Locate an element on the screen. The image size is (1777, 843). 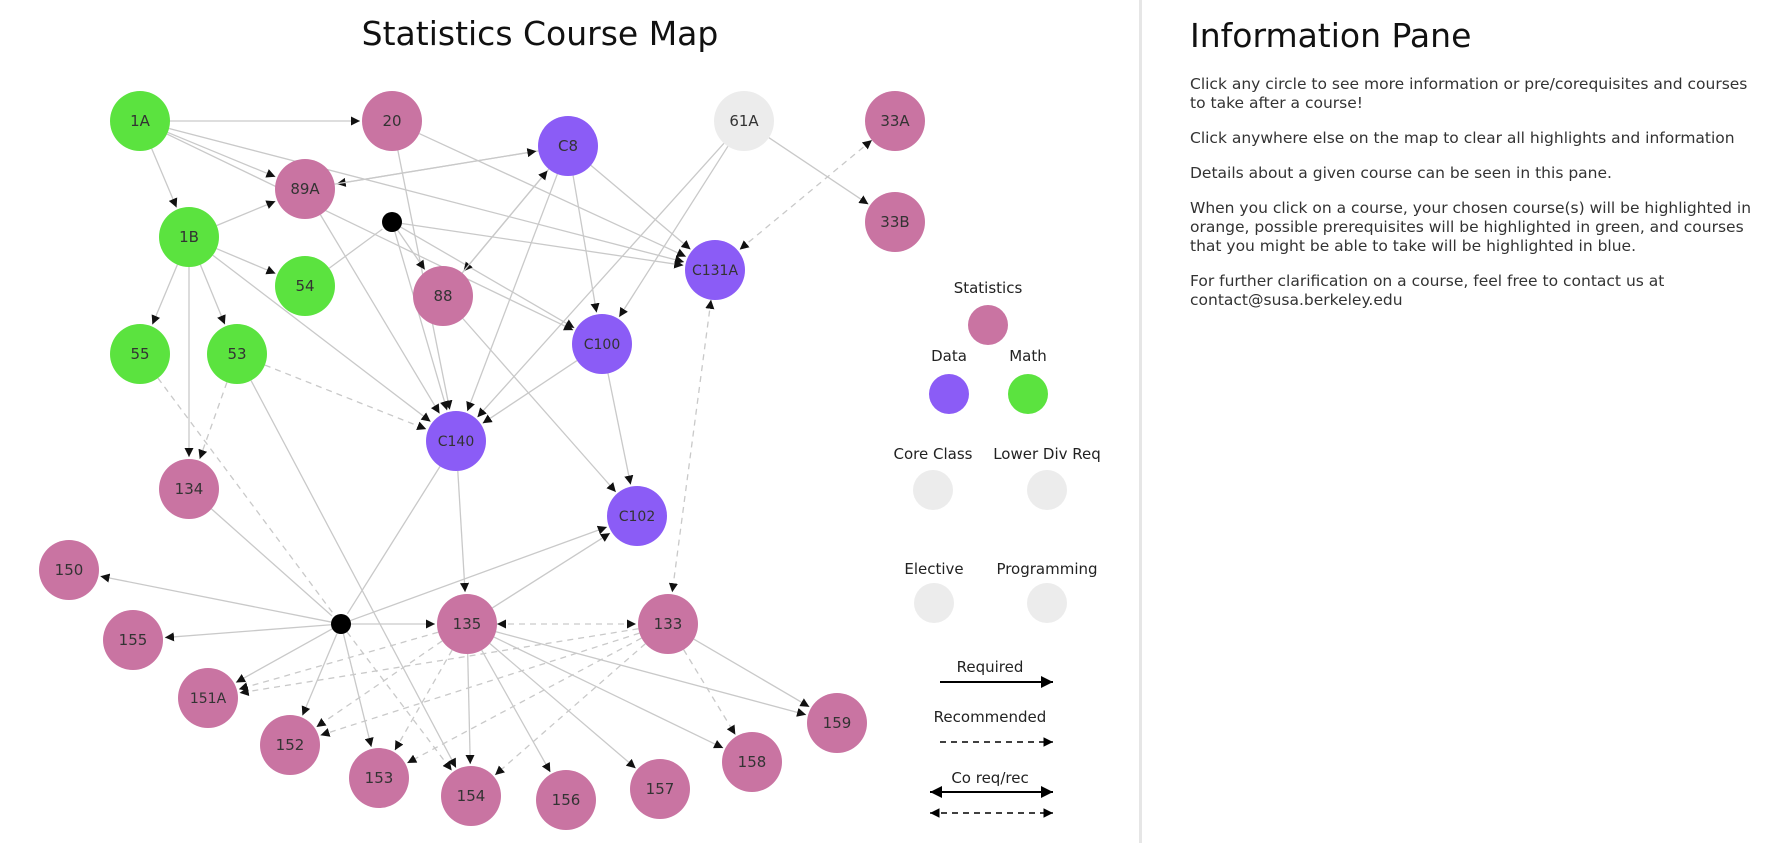
edge-135-to-151A is located at coordinates (338, 661).